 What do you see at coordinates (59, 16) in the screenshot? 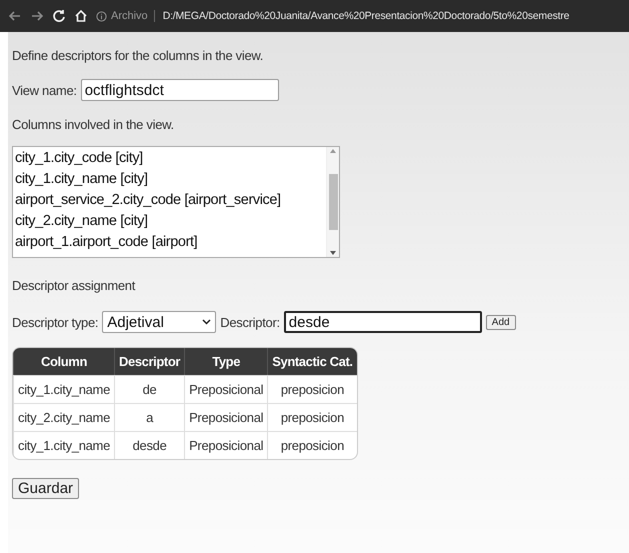
I see `reload-icon` at bounding box center [59, 16].